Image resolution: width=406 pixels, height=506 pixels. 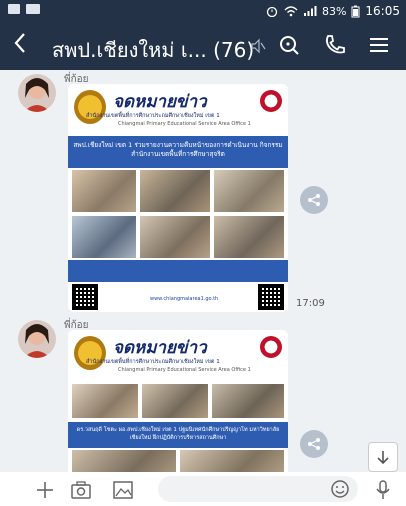 I want to click on chat-header: สพป.เชียงใหม่ เ... (76), so click(x=203, y=46).